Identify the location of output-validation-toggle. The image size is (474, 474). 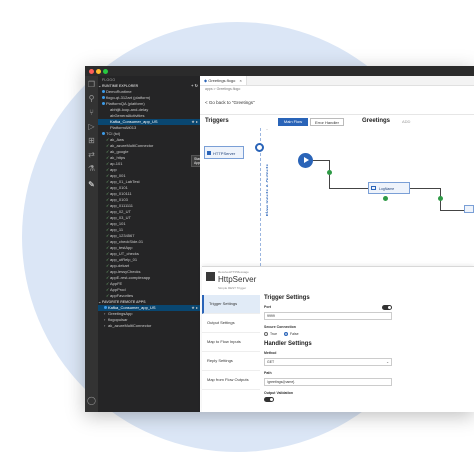
(269, 399).